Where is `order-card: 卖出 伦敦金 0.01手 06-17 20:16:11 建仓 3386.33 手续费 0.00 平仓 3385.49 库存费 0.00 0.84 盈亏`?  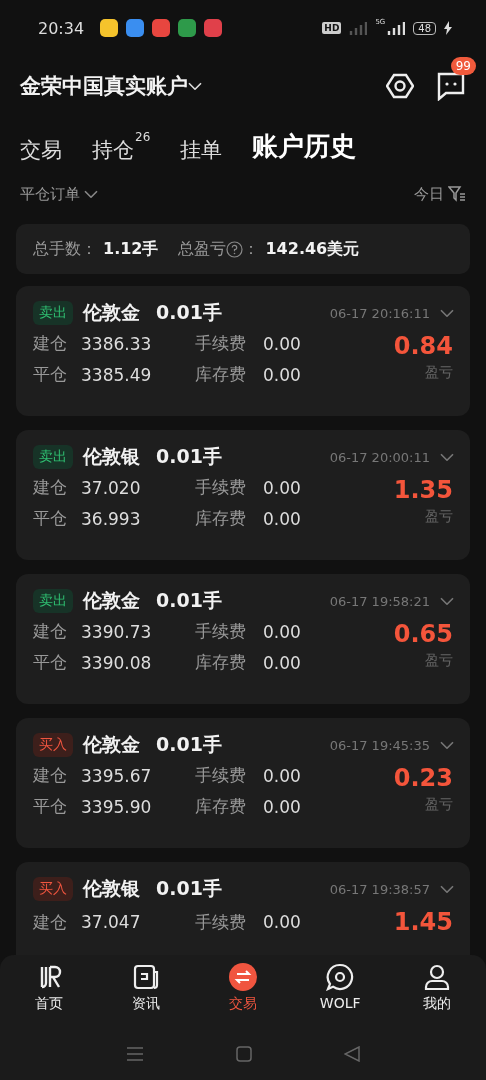 order-card: 卖出 伦敦金 0.01手 06-17 20:16:11 建仓 3386.33 手续费 0.00 平仓 3385.49 库存费 0.00 0.84 盈亏 is located at coordinates (243, 351).